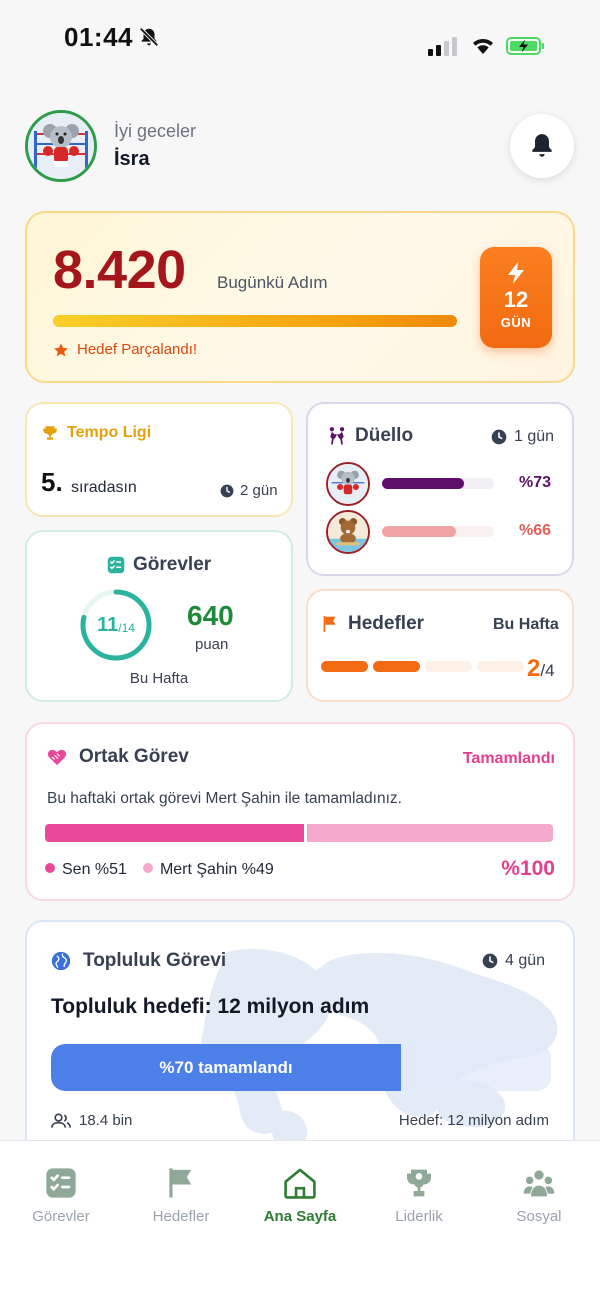  I want to click on community-days-left: 4 gün, so click(513, 961).